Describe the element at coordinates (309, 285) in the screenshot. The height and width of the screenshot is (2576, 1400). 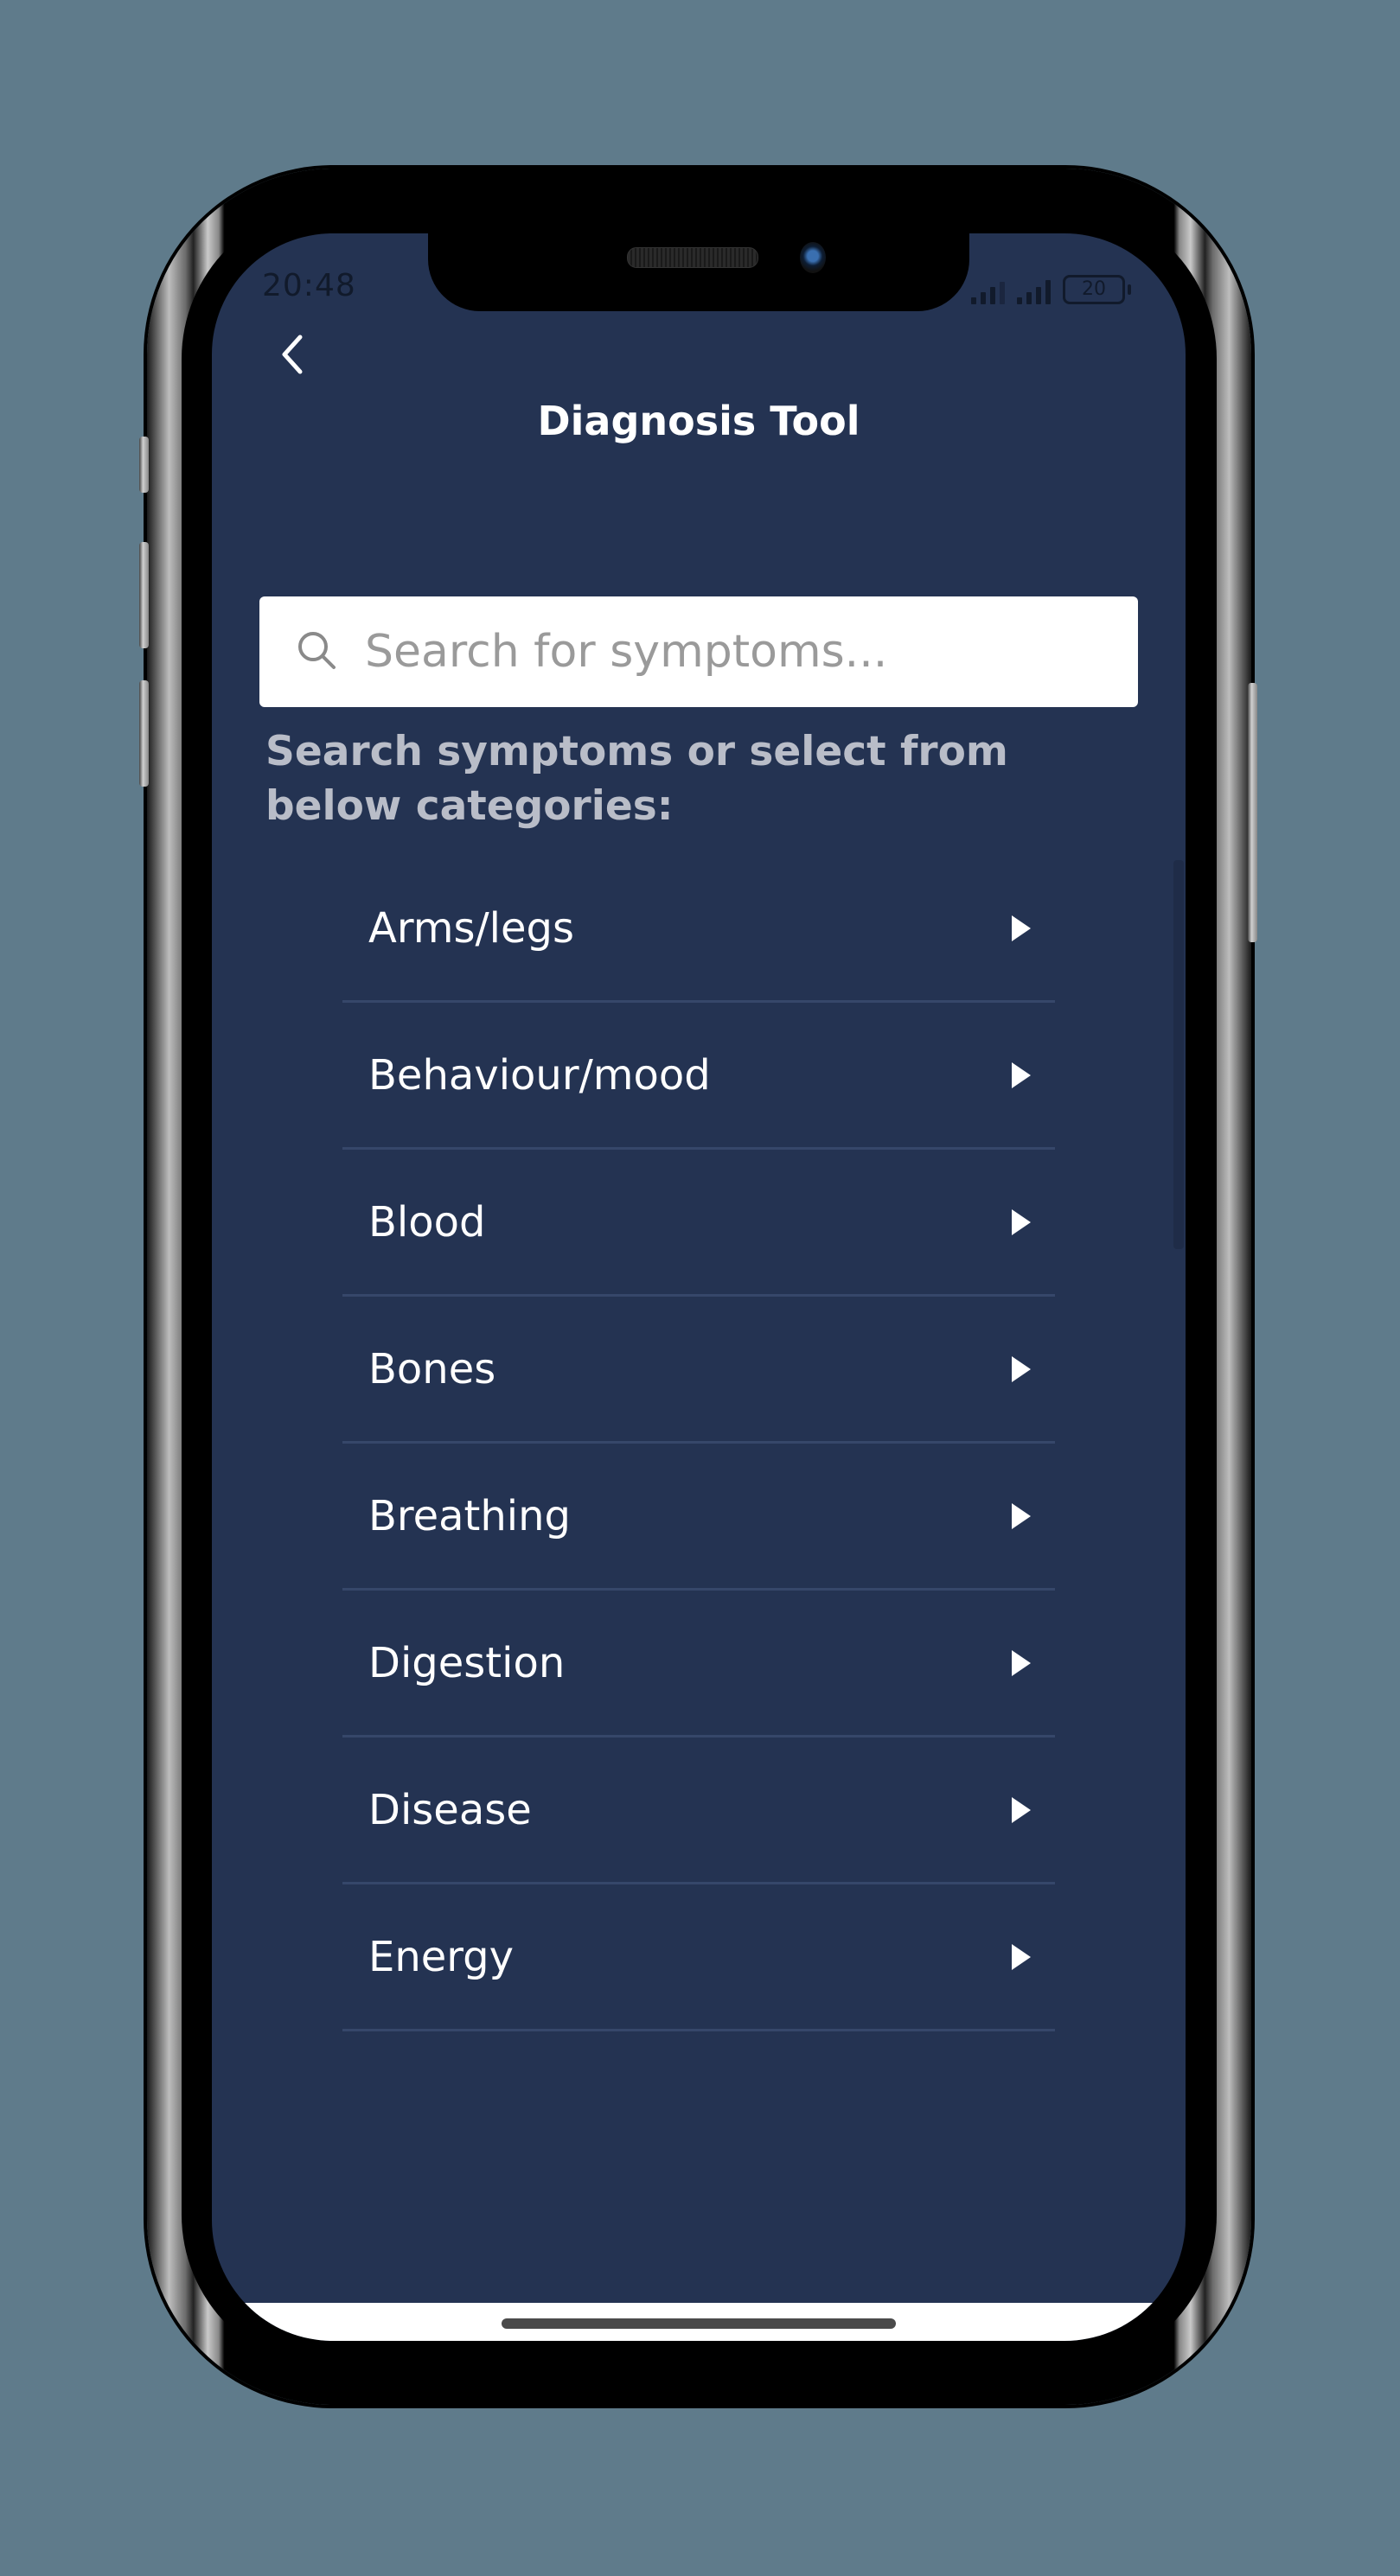
I see `status-time: 20:48` at that location.